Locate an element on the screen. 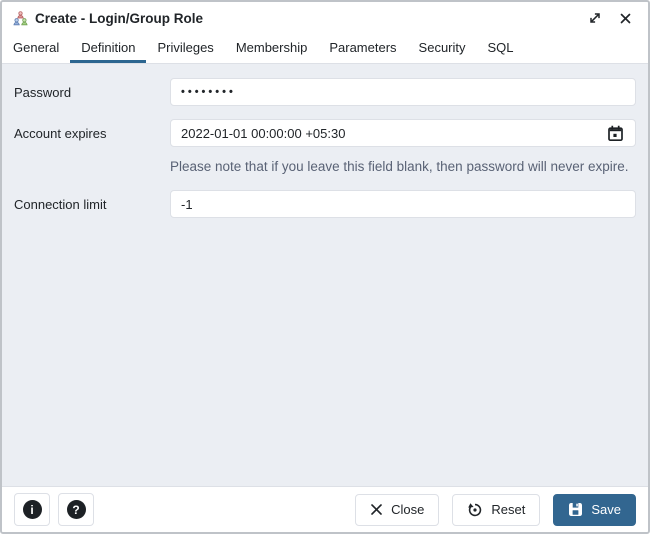 This screenshot has width=650, height=534. save-button: Save is located at coordinates (594, 509).